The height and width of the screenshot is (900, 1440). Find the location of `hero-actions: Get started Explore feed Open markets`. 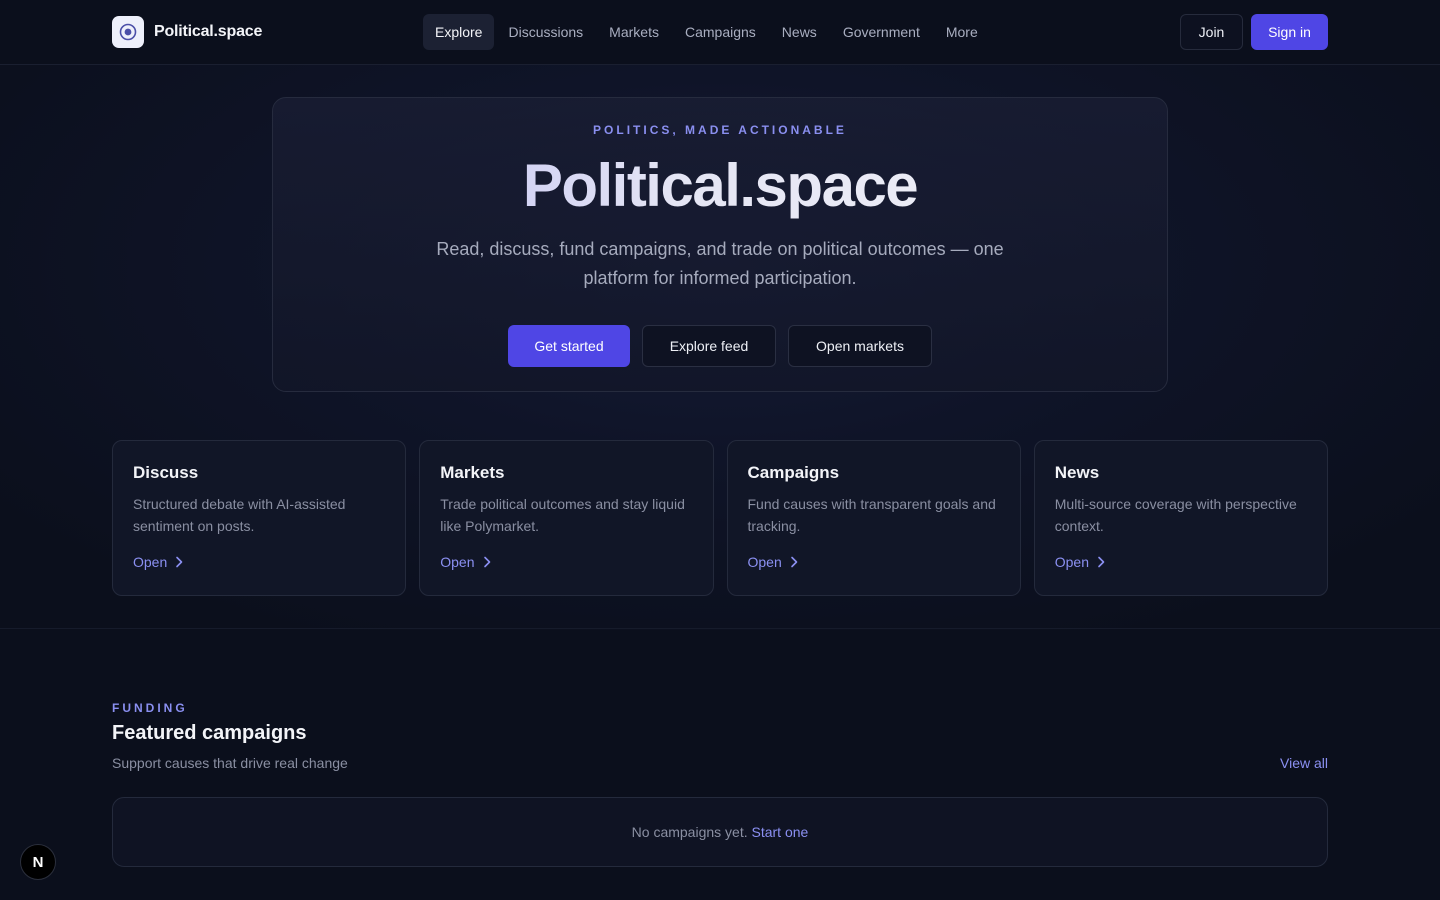

hero-actions: Get started Explore feed Open markets is located at coordinates (720, 346).